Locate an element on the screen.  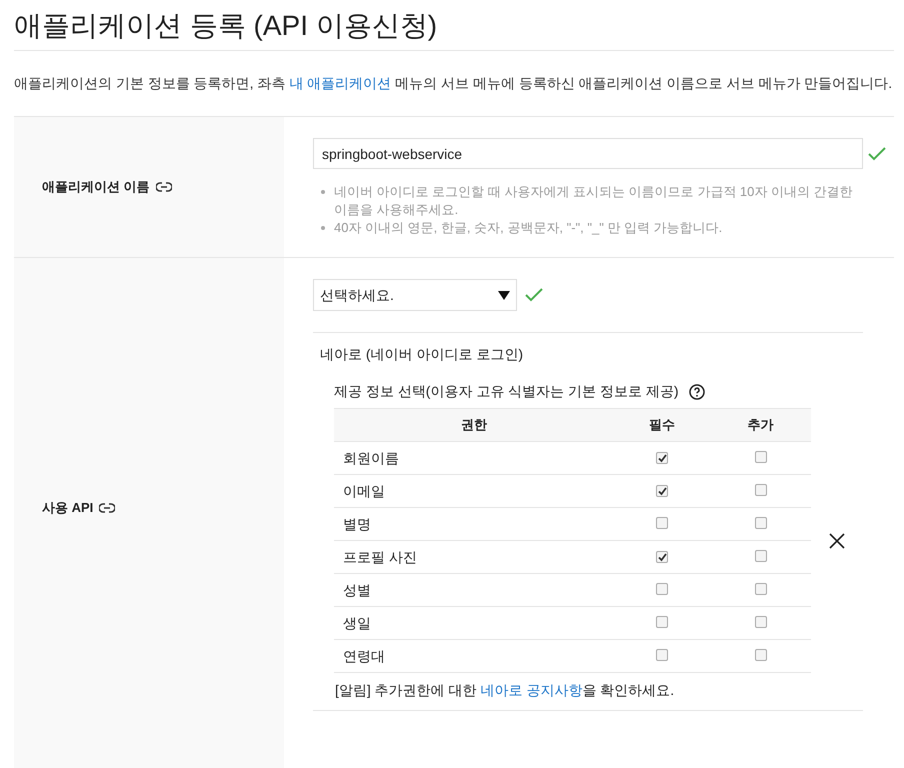
column-header: 권한 is located at coordinates (474, 425).